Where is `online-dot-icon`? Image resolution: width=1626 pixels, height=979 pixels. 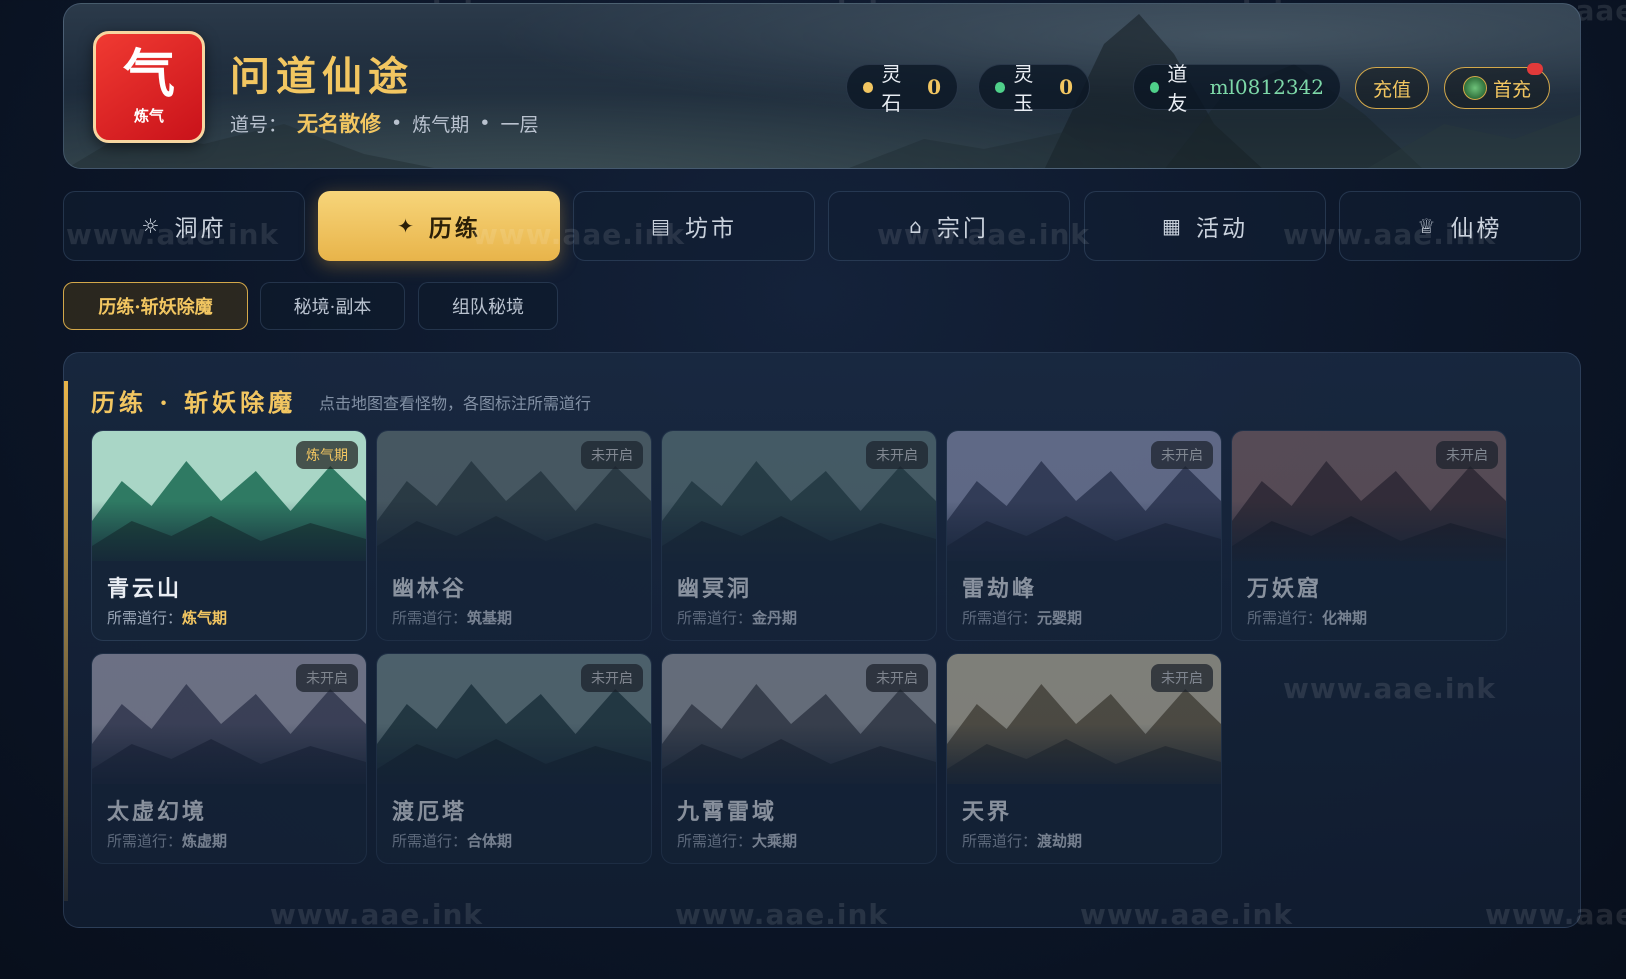
online-dot-icon is located at coordinates (1155, 87).